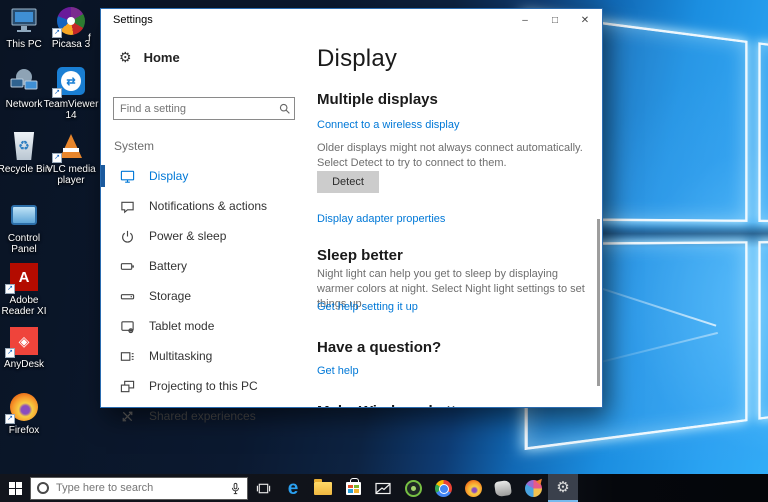  Describe the element at coordinates (43, 488) in the screenshot. I see `cortana-icon` at that location.